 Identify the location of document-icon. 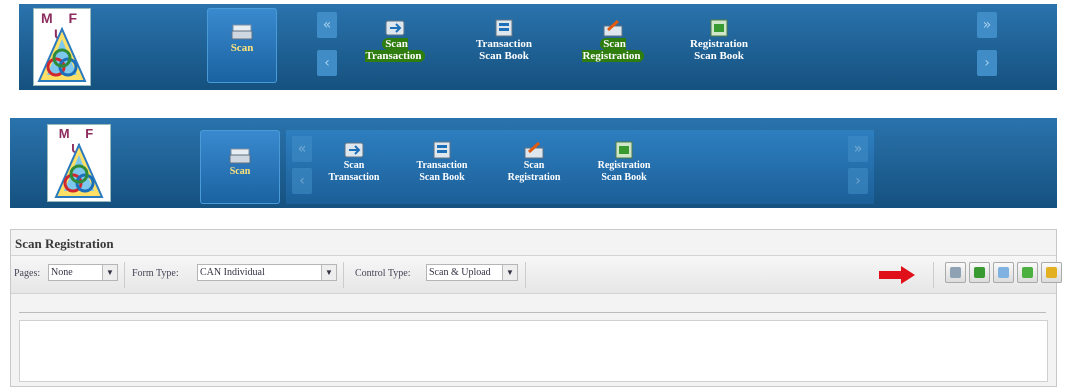
(1003, 272).